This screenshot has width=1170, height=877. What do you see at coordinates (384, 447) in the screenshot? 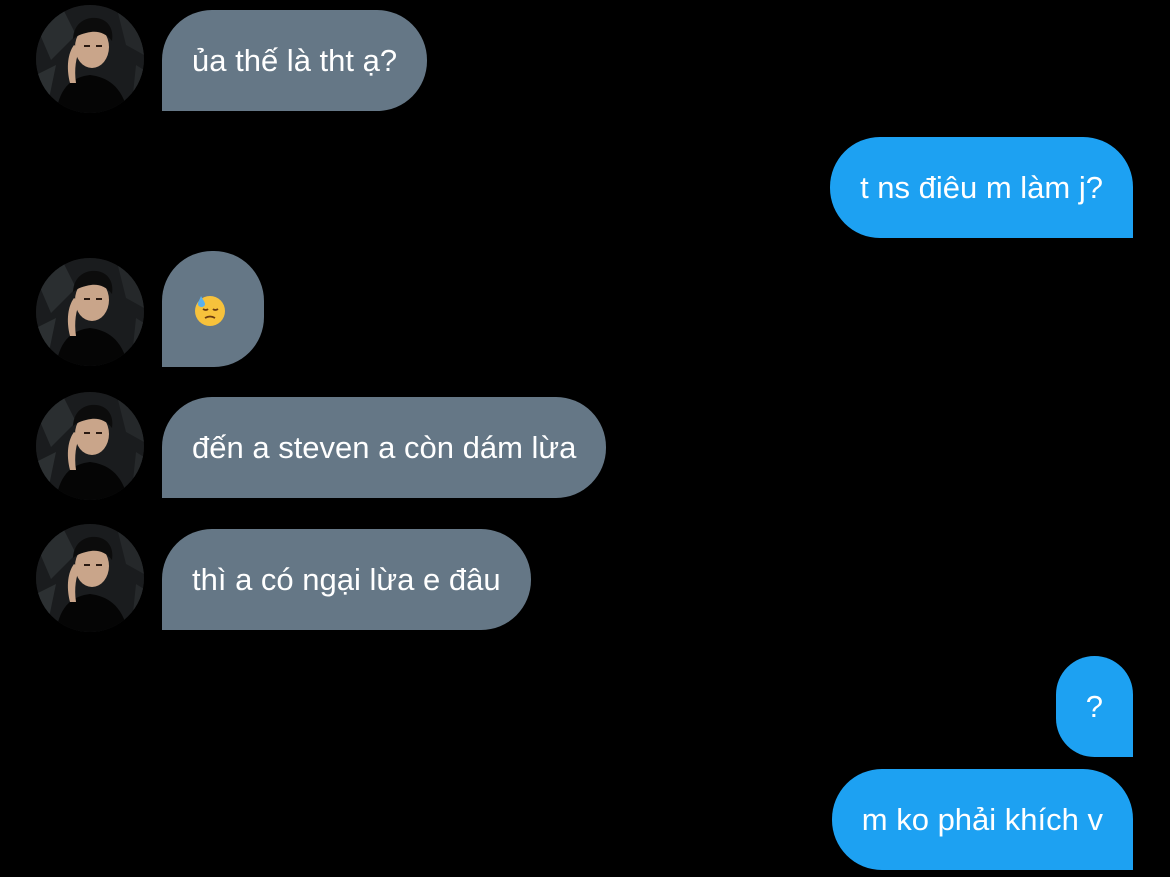
I see `message-bubble-received: đến a steven a còn dám lừa` at bounding box center [384, 447].